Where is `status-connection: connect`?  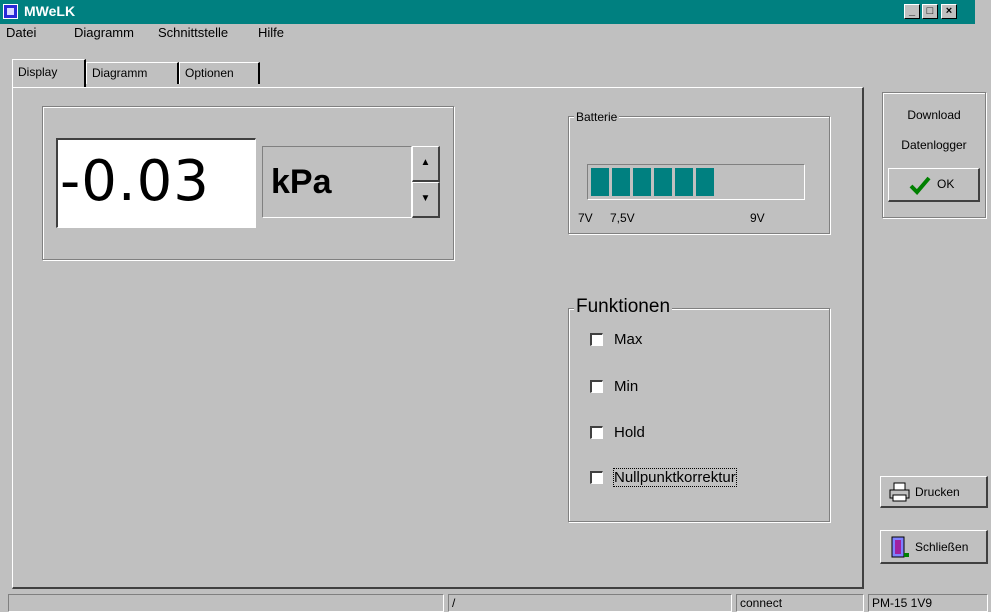
status-connection: connect is located at coordinates (800, 603).